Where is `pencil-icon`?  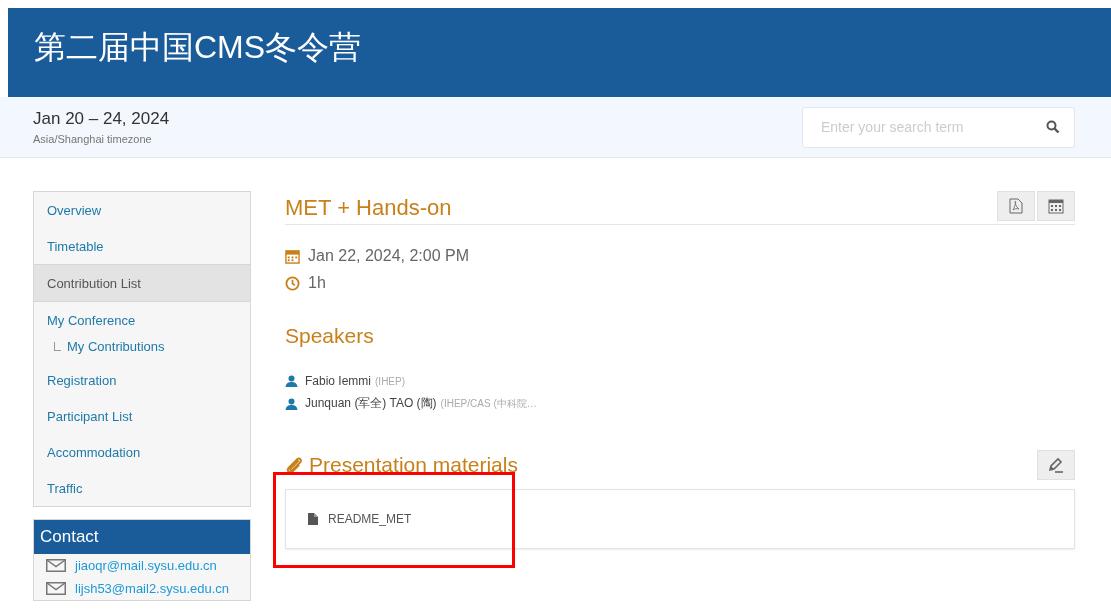
pencil-icon is located at coordinates (1056, 465).